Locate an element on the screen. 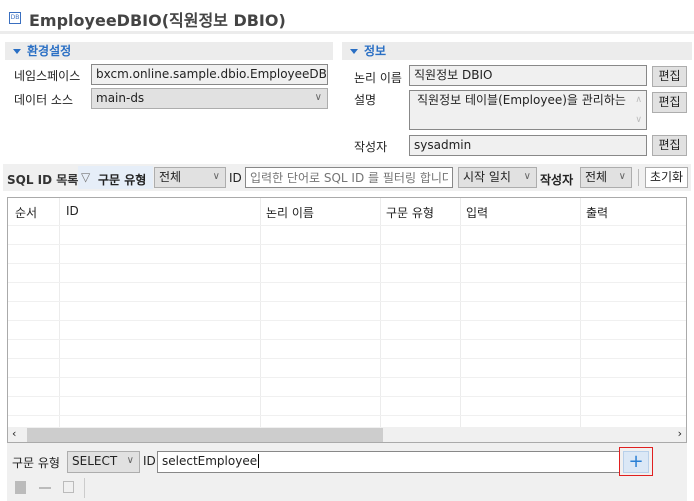  edit-logical-name-button: 편집 is located at coordinates (669, 76).